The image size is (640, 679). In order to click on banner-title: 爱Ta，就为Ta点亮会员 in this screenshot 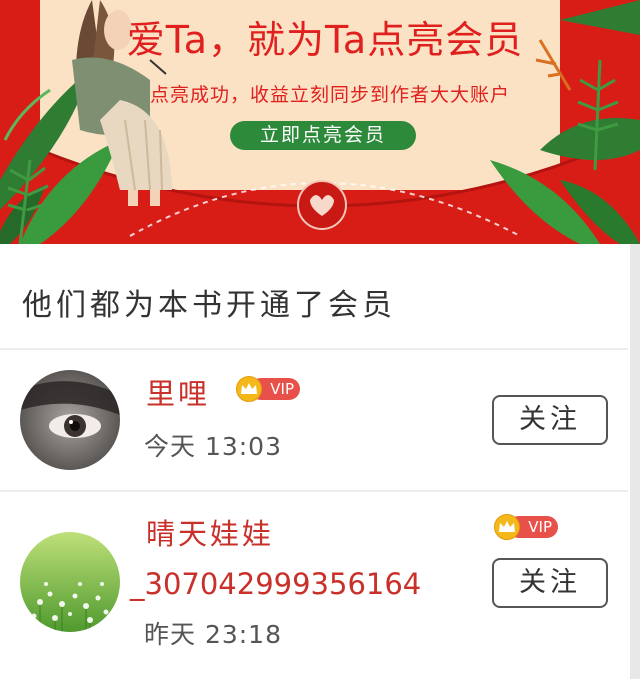, I will do `click(325, 40)`.